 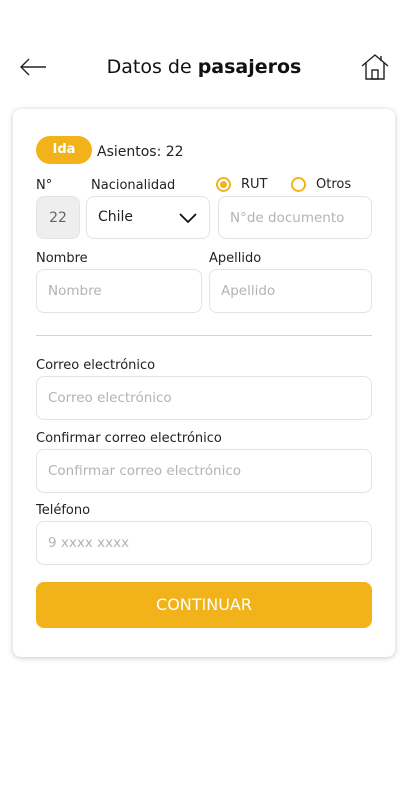 I want to click on nationality-select: Chile, so click(x=148, y=217).